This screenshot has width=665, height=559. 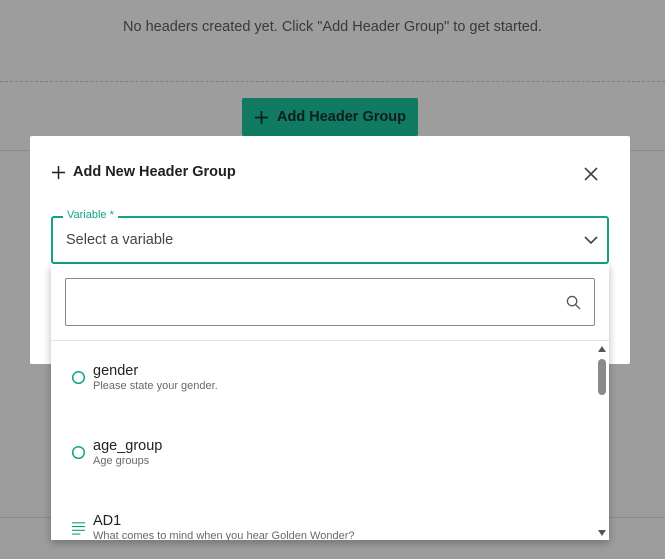 I want to click on close-icon, so click(x=591, y=174).